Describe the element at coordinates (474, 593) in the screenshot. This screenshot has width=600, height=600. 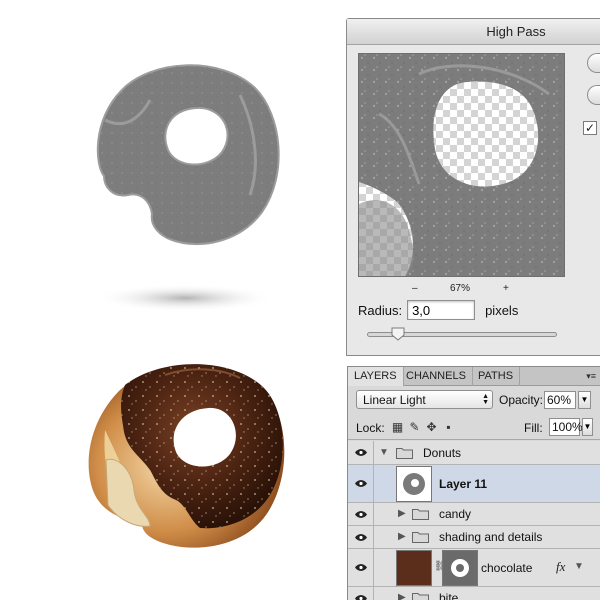
I see `layer-row-bite: ▶ bite` at that location.